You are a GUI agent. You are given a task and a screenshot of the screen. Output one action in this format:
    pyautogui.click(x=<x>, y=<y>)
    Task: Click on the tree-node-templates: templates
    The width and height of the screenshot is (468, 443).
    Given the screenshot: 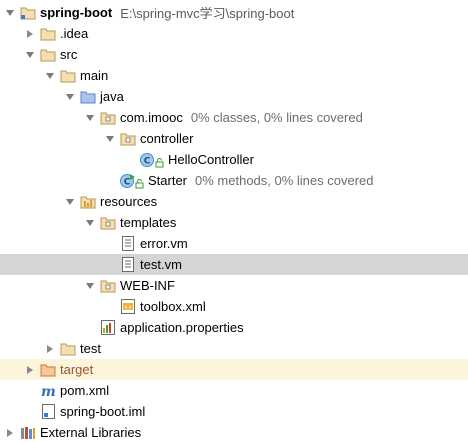 What is the action you would take?
    pyautogui.click(x=234, y=222)
    